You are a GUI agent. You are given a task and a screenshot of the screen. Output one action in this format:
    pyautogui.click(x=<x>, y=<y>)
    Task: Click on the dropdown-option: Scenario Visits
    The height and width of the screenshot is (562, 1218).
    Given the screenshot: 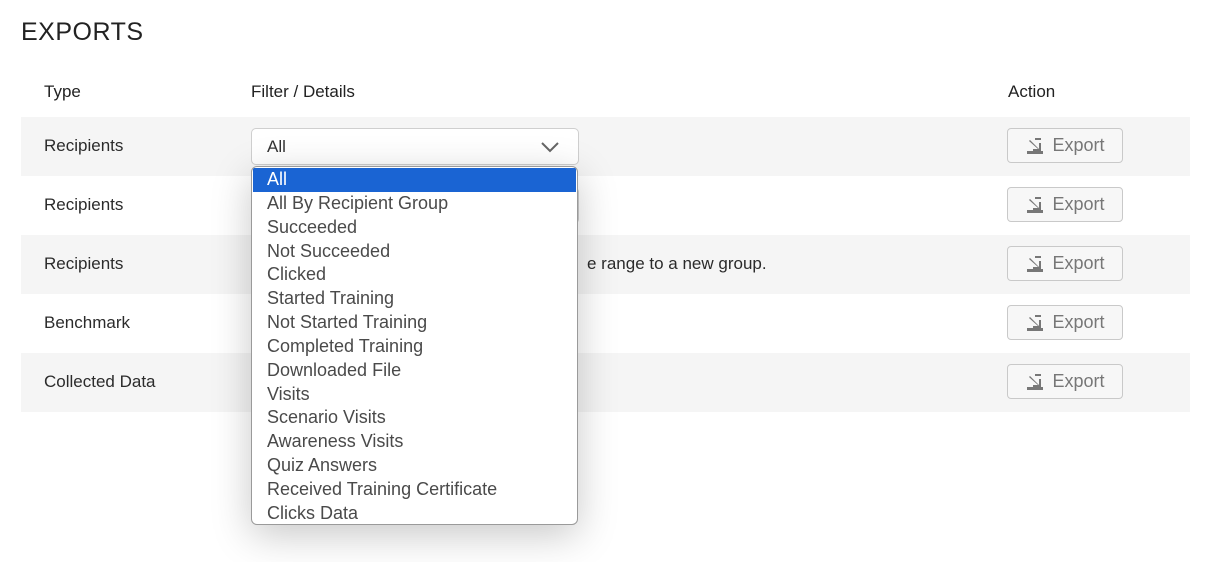 What is the action you would take?
    pyautogui.click(x=414, y=418)
    